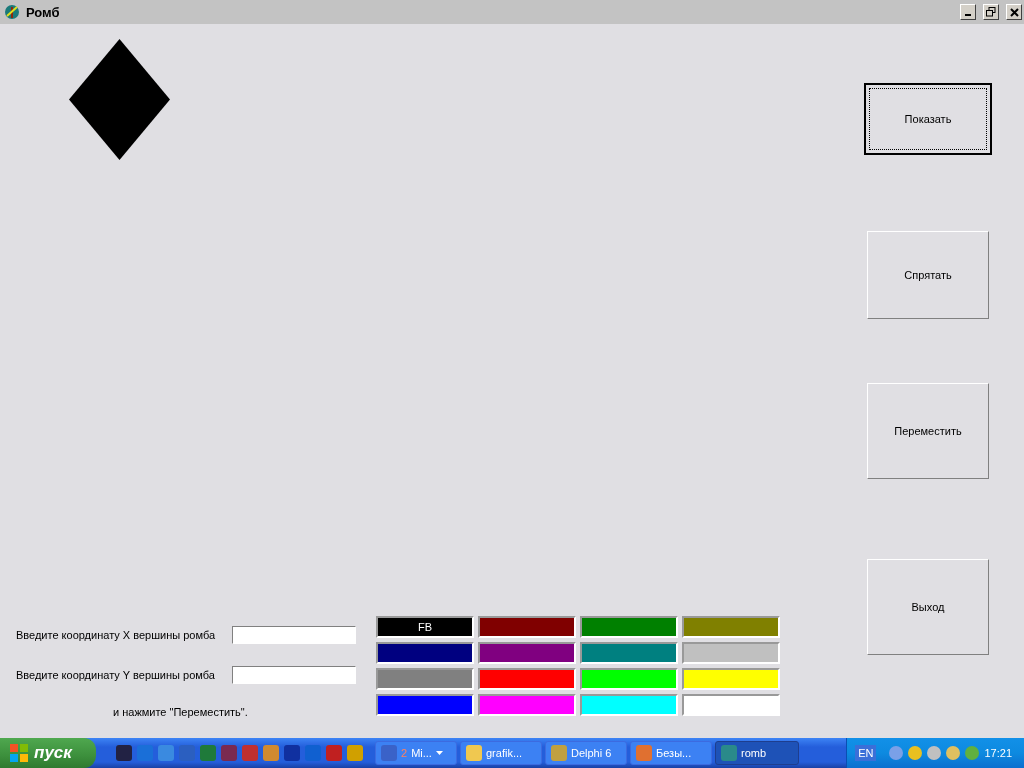 This screenshot has height=768, width=1024. I want to click on task-label: romb, so click(754, 753).